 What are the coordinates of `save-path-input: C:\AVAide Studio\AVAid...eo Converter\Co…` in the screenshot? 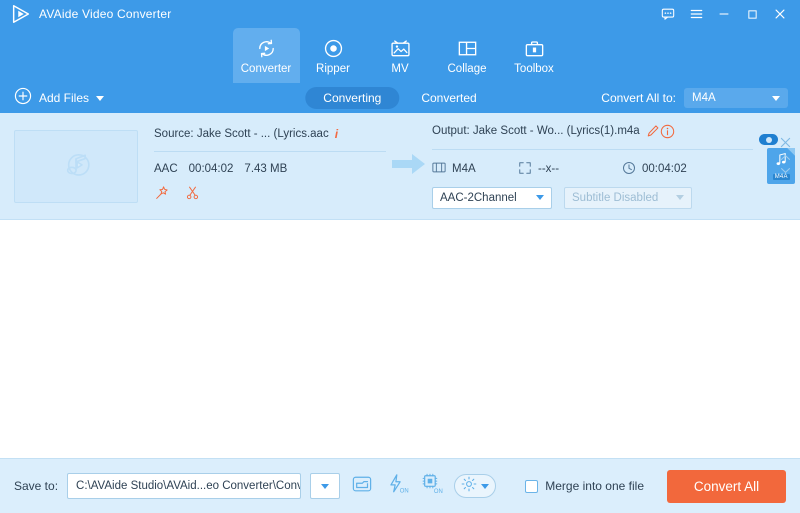 It's located at (184, 486).